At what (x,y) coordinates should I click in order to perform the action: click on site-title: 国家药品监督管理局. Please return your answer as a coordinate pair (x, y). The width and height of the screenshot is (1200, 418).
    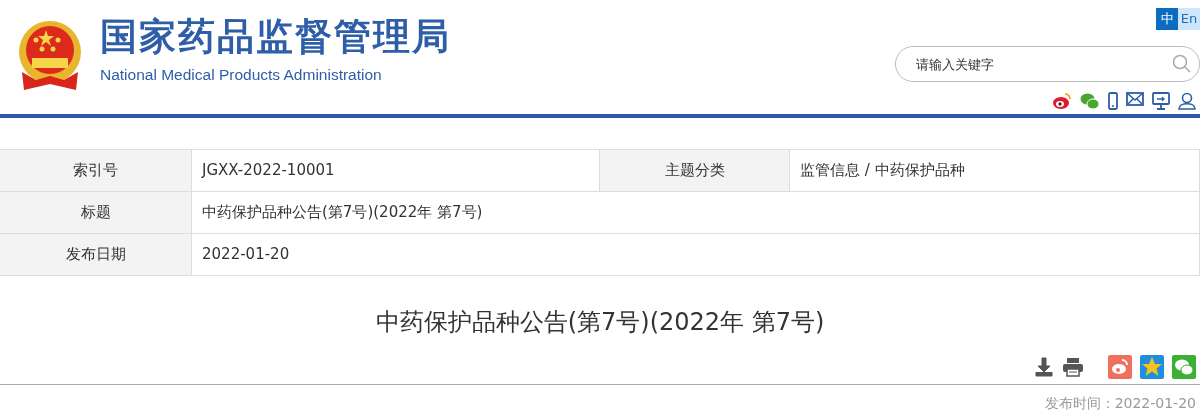
    Looking at the image, I should click on (275, 36).